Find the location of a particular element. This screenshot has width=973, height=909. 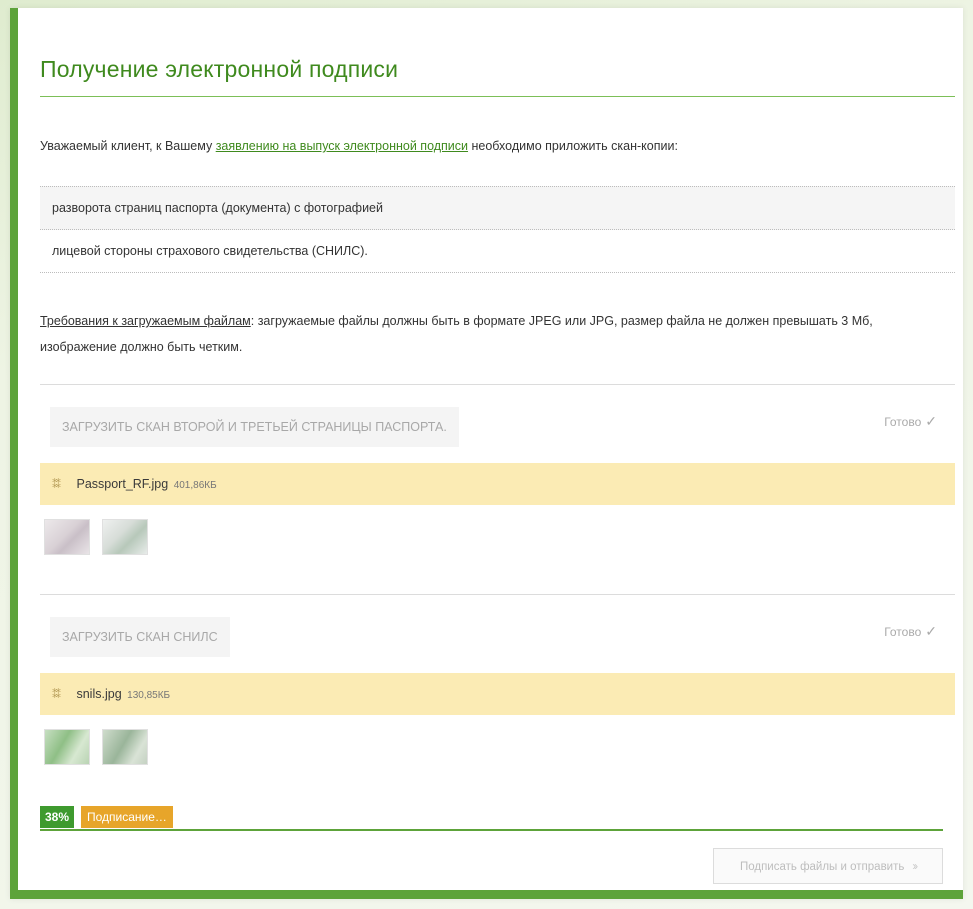

sign-and-send-label: Подписать файлы и отправить is located at coordinates (822, 867).